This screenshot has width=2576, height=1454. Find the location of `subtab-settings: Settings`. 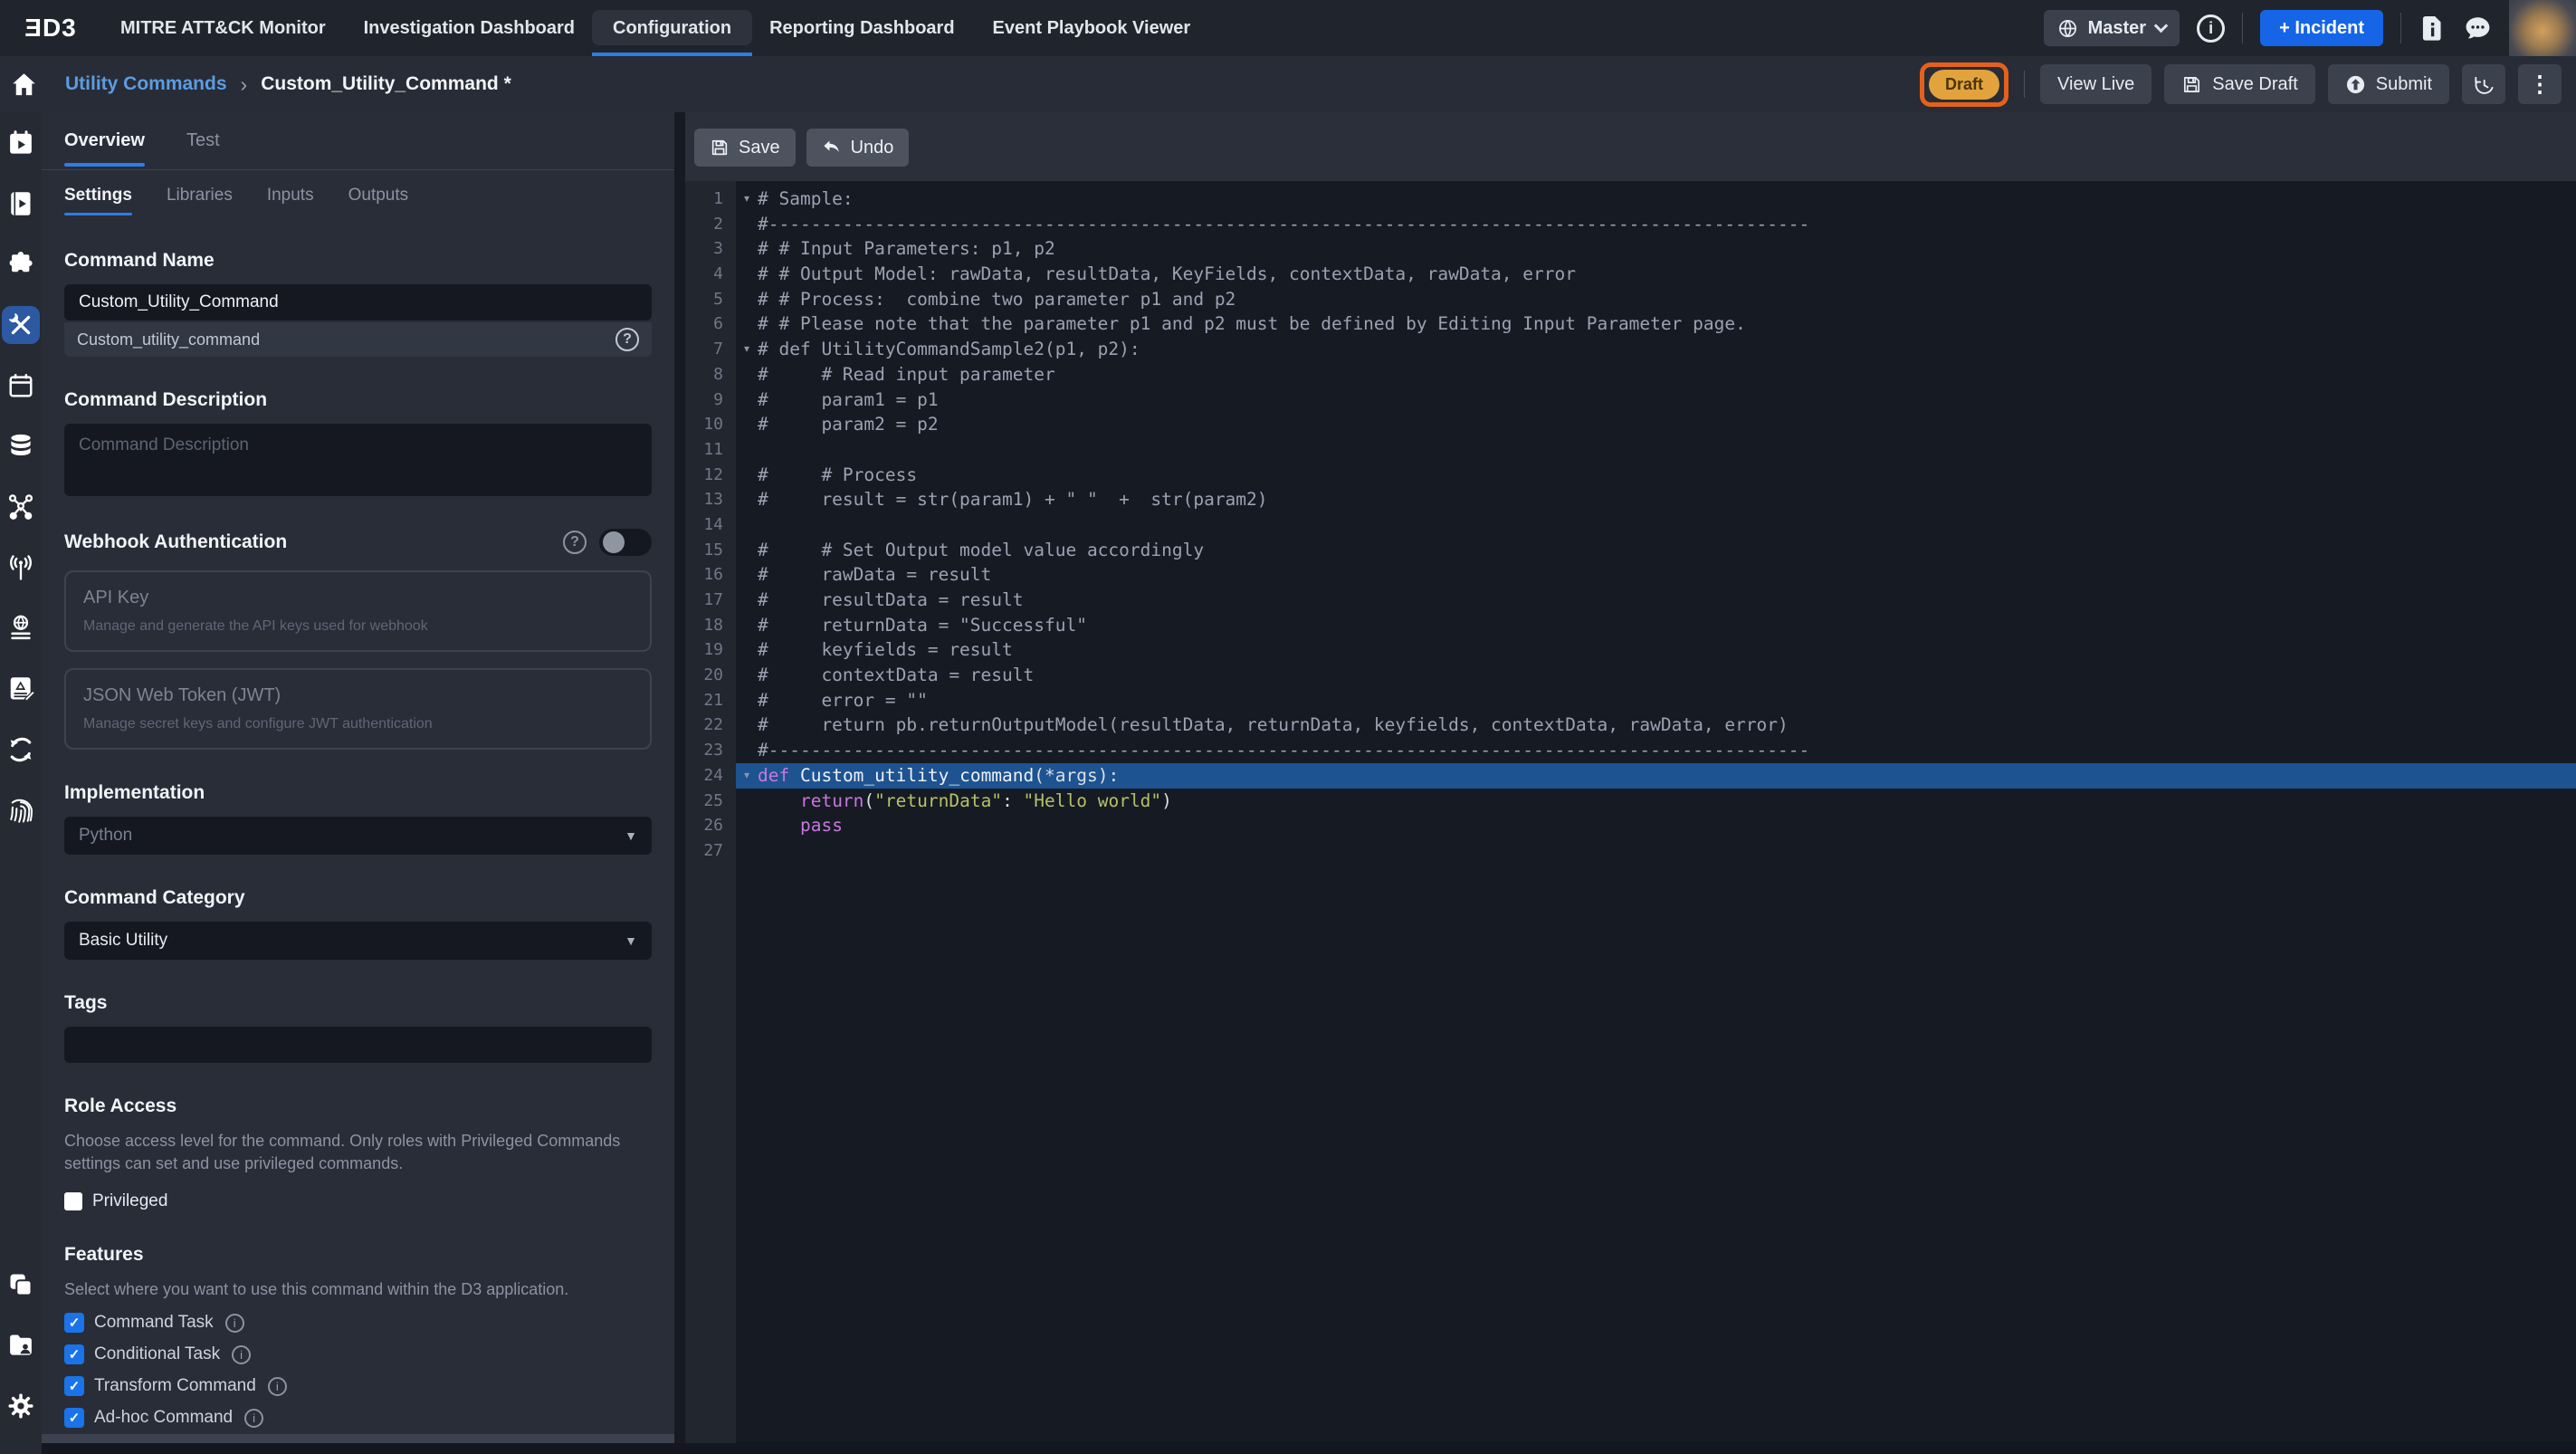

subtab-settings: Settings is located at coordinates (98, 195).